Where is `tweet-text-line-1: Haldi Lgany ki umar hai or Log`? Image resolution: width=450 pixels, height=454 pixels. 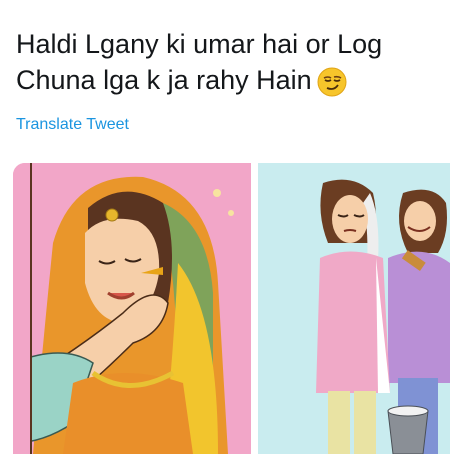
tweet-text-line-1: Haldi Lgany ki umar hai or Log is located at coordinates (199, 44).